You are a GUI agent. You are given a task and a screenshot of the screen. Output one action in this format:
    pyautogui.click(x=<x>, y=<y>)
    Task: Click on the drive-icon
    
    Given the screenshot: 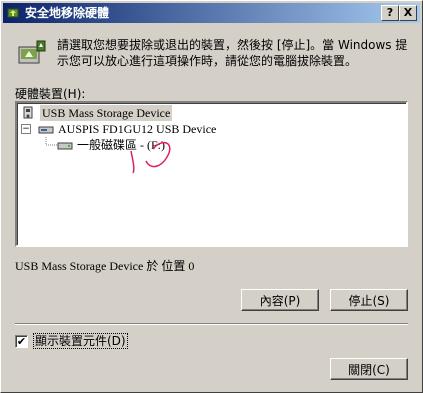 What is the action you would take?
    pyautogui.click(x=46, y=130)
    